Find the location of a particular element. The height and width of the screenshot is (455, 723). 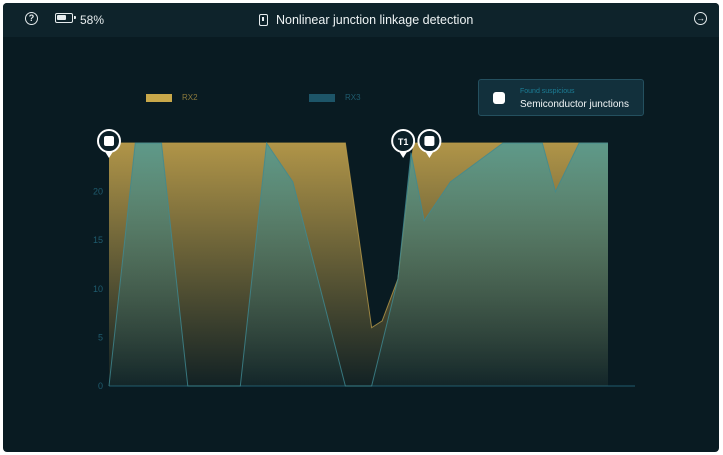

y-tick-label: 5 is located at coordinates (100, 337).